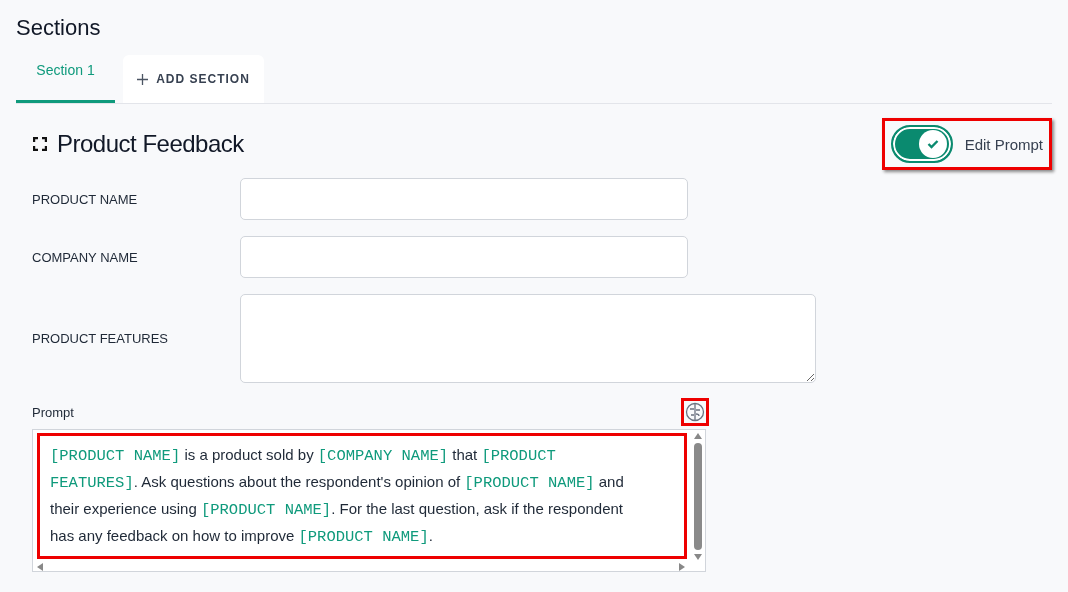 The width and height of the screenshot is (1068, 592). I want to click on field-label: COMPANY NAME, so click(85, 257).